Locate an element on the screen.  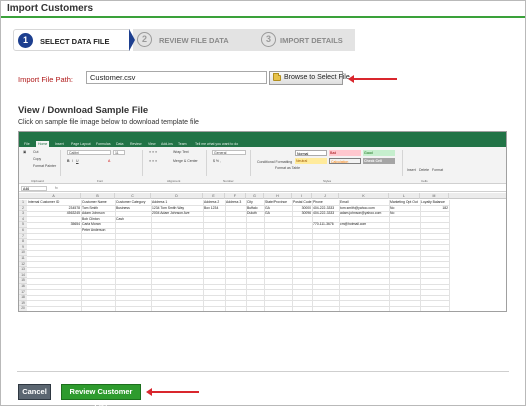
spreadsheet-cell: Business is located at coordinates (123, 208).